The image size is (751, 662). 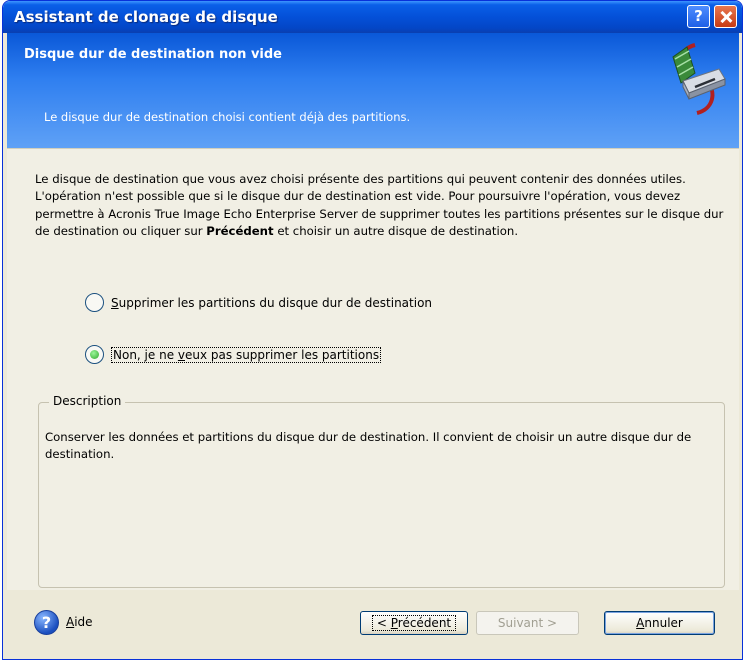 What do you see at coordinates (282, 354) in the screenshot?
I see `label-rest: eux pas supprimer les partitions` at bounding box center [282, 354].